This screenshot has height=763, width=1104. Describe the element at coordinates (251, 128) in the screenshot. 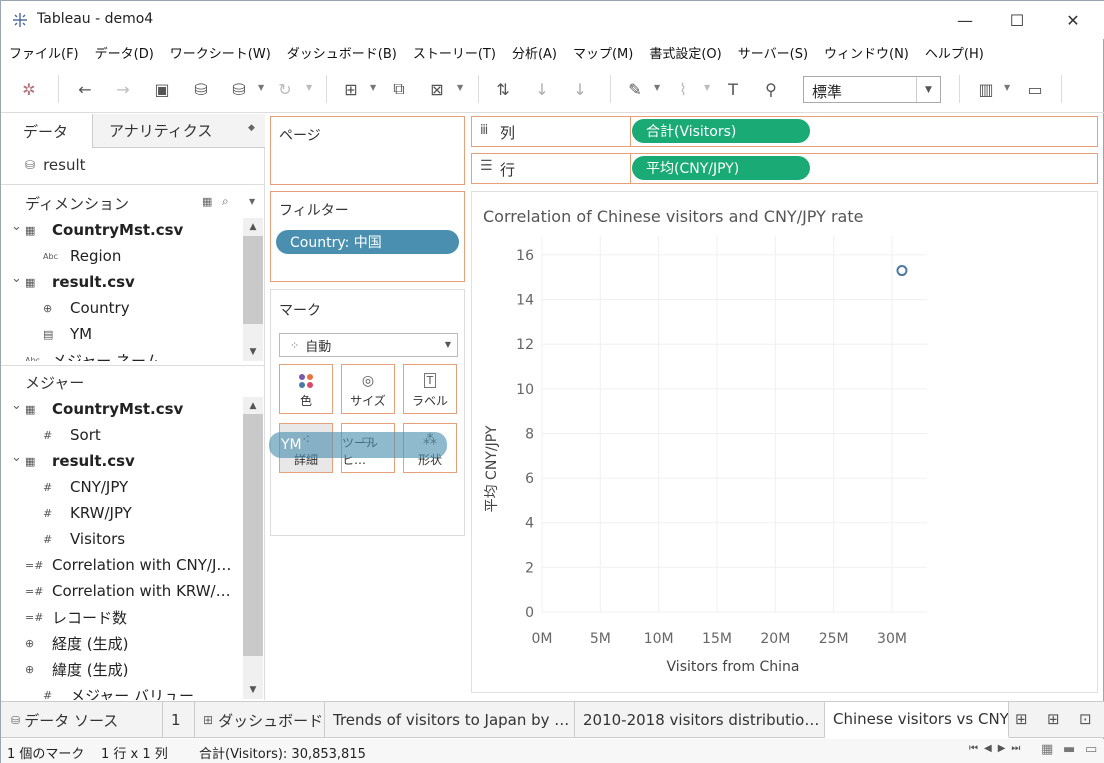

I see `expand-icon: ◆` at that location.